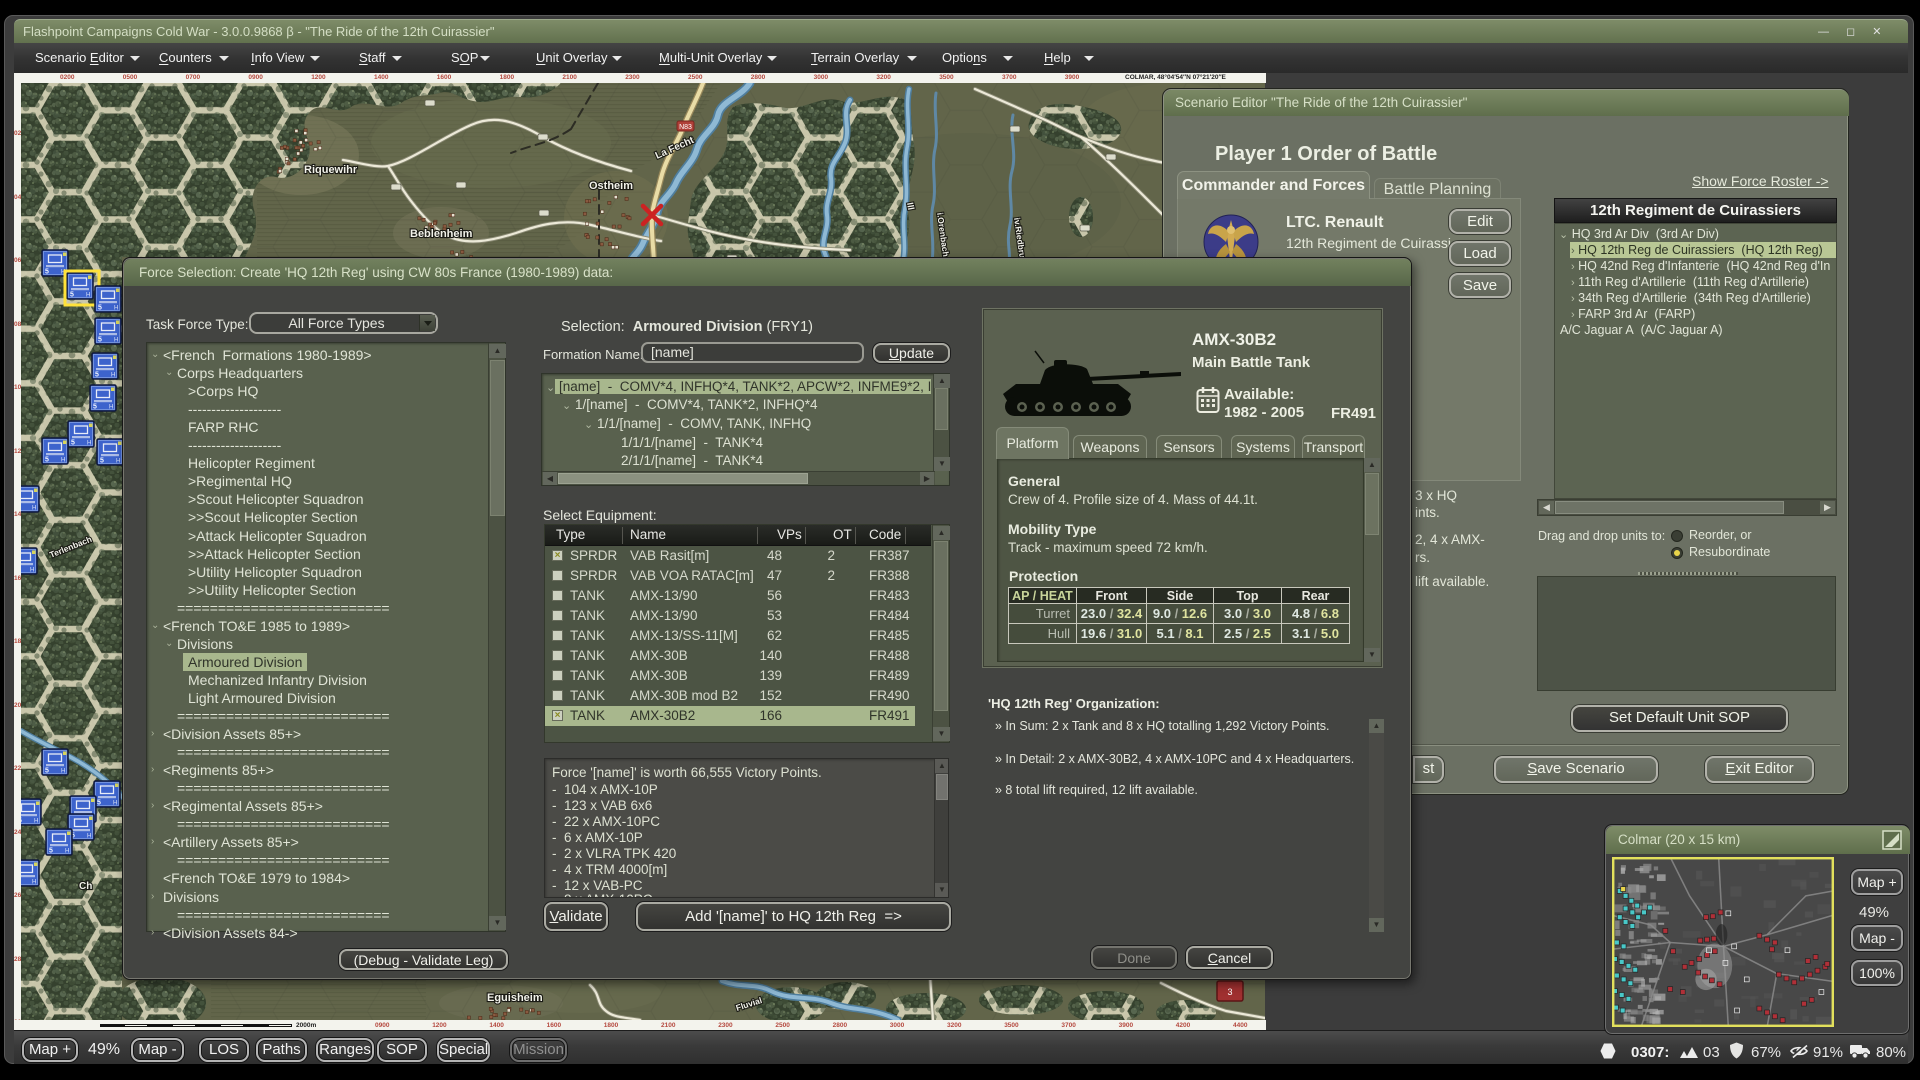 This screenshot has height=1080, width=1920. What do you see at coordinates (611, 186) in the screenshot?
I see `svg-text: Ostheim` at bounding box center [611, 186].